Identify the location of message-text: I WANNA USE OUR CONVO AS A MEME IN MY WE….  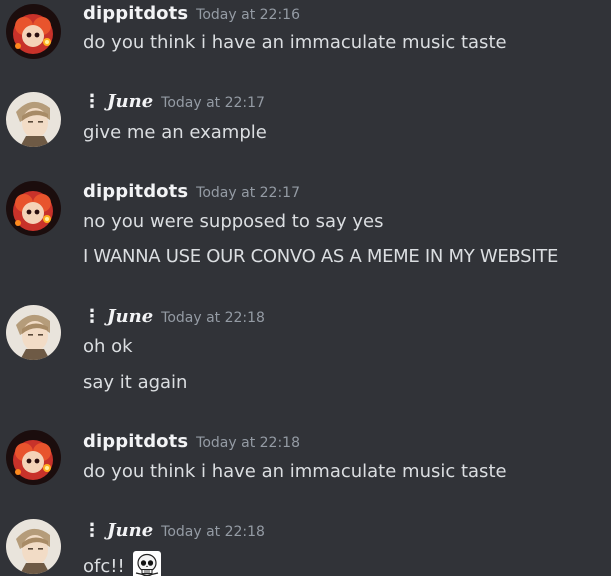
(321, 256).